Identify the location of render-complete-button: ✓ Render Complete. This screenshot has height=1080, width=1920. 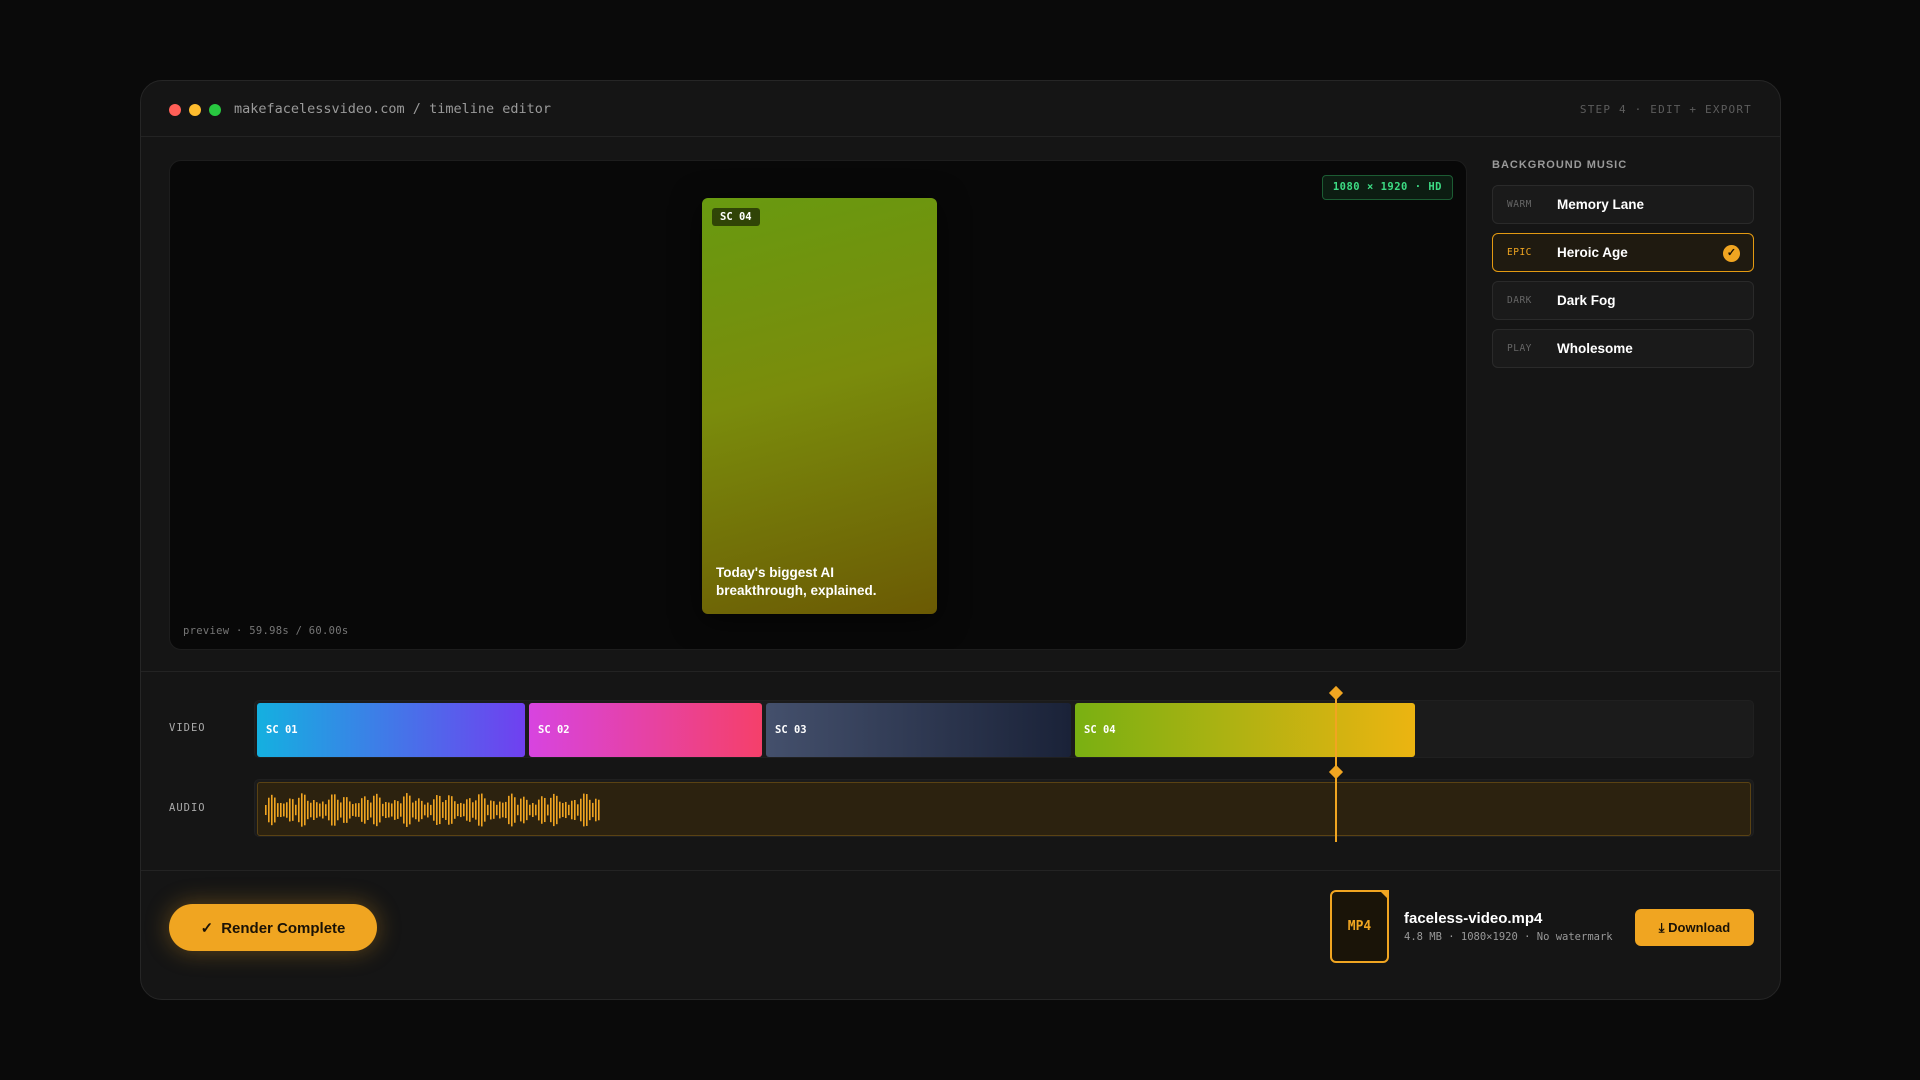
(273, 927).